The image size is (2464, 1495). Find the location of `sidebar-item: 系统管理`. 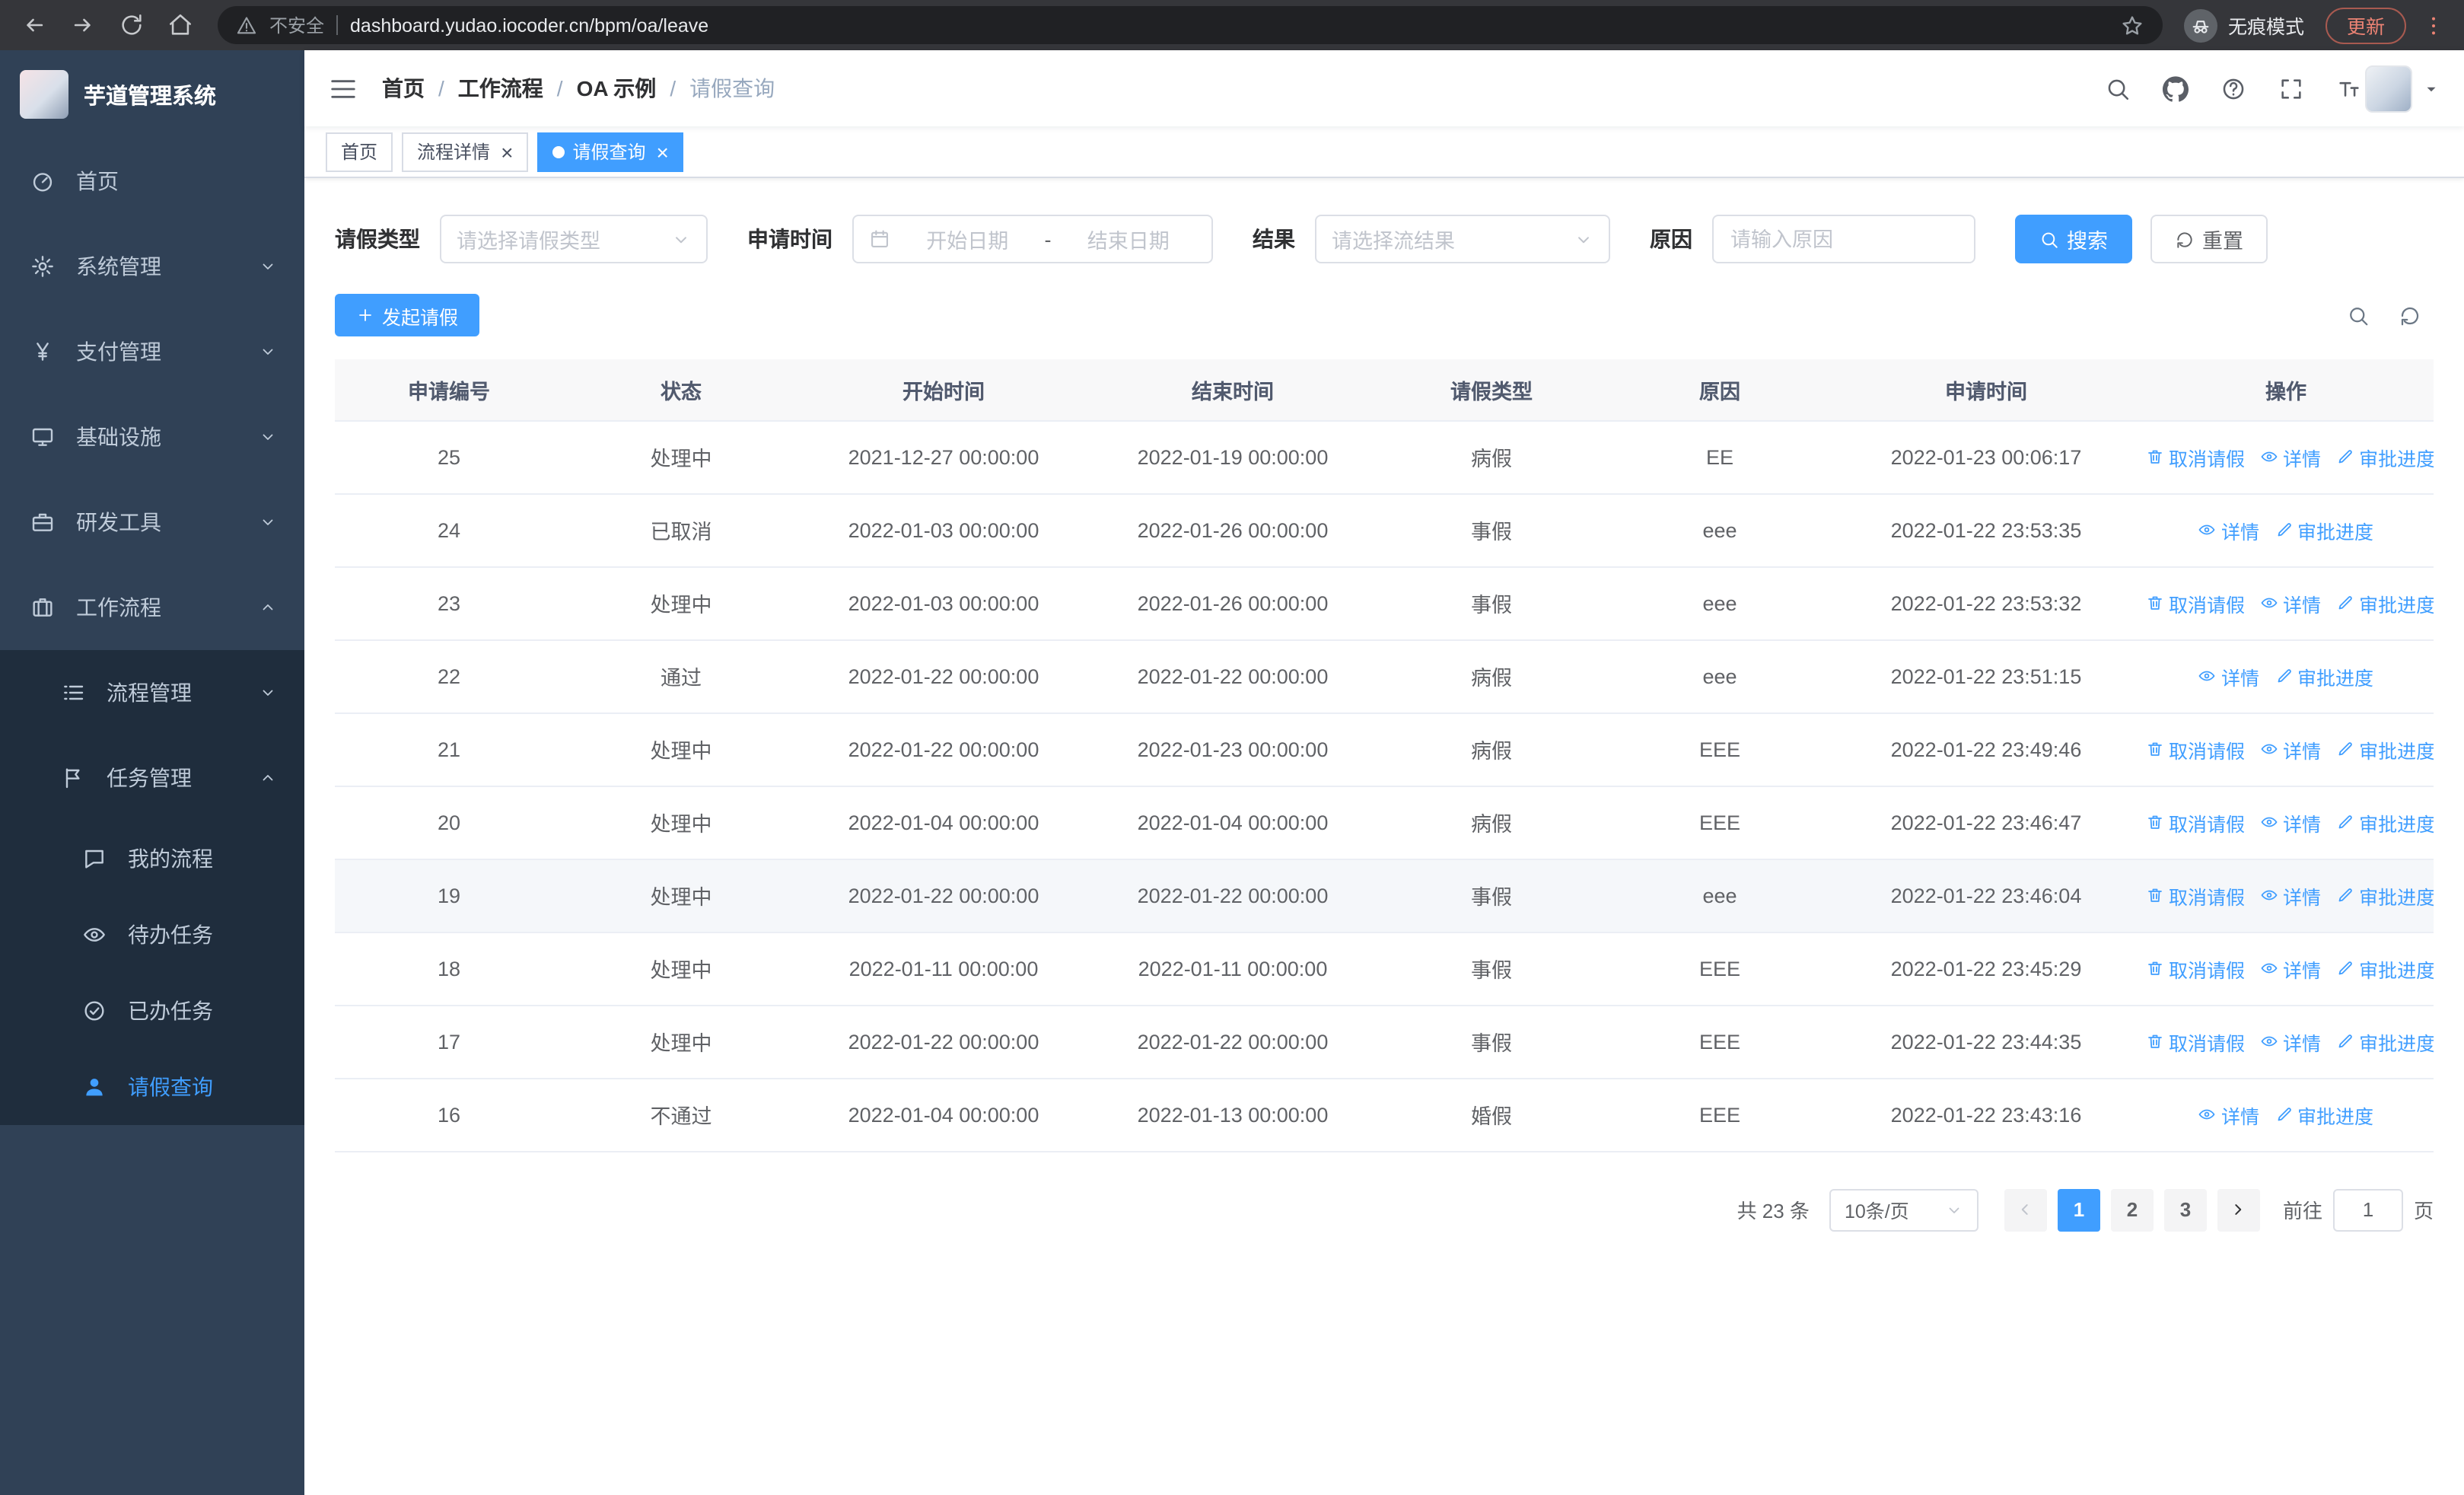

sidebar-item: 系统管理 is located at coordinates (152, 267).